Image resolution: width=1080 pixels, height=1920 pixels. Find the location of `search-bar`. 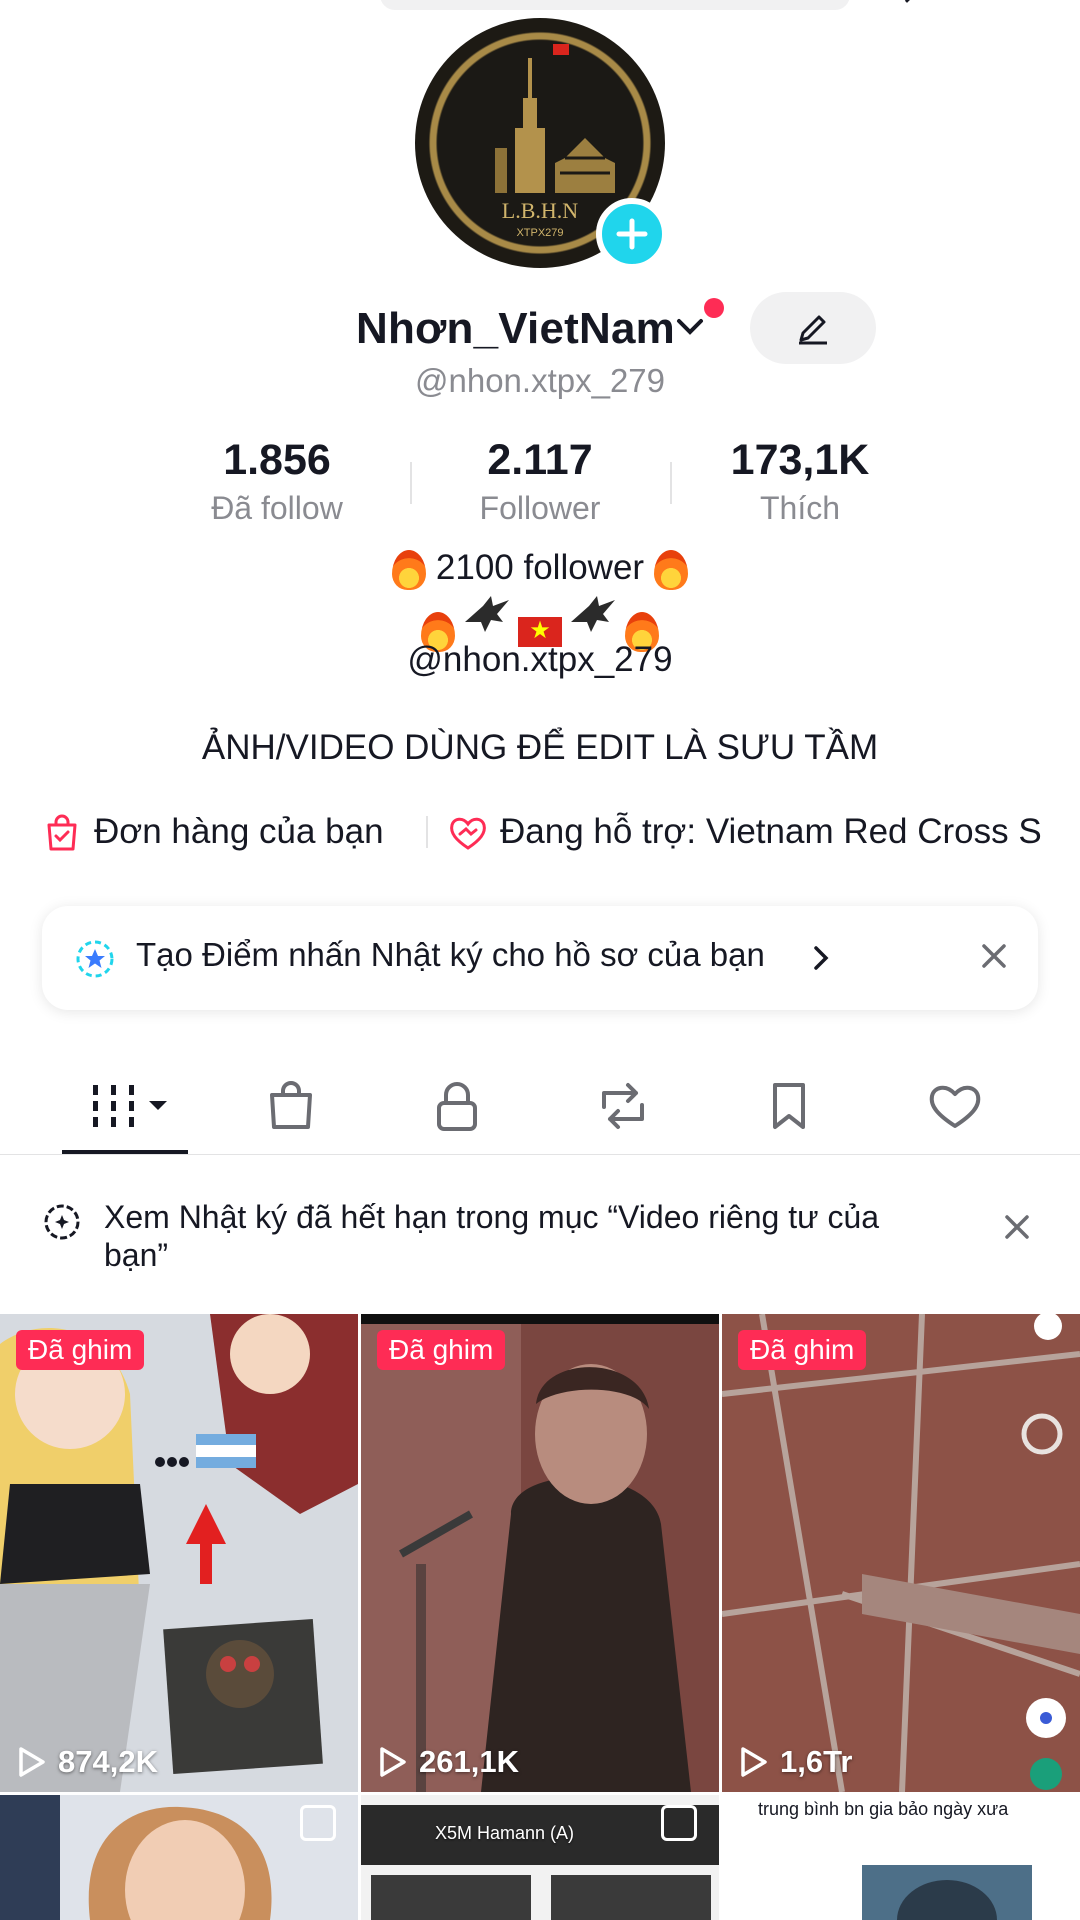

search-bar is located at coordinates (615, 5).